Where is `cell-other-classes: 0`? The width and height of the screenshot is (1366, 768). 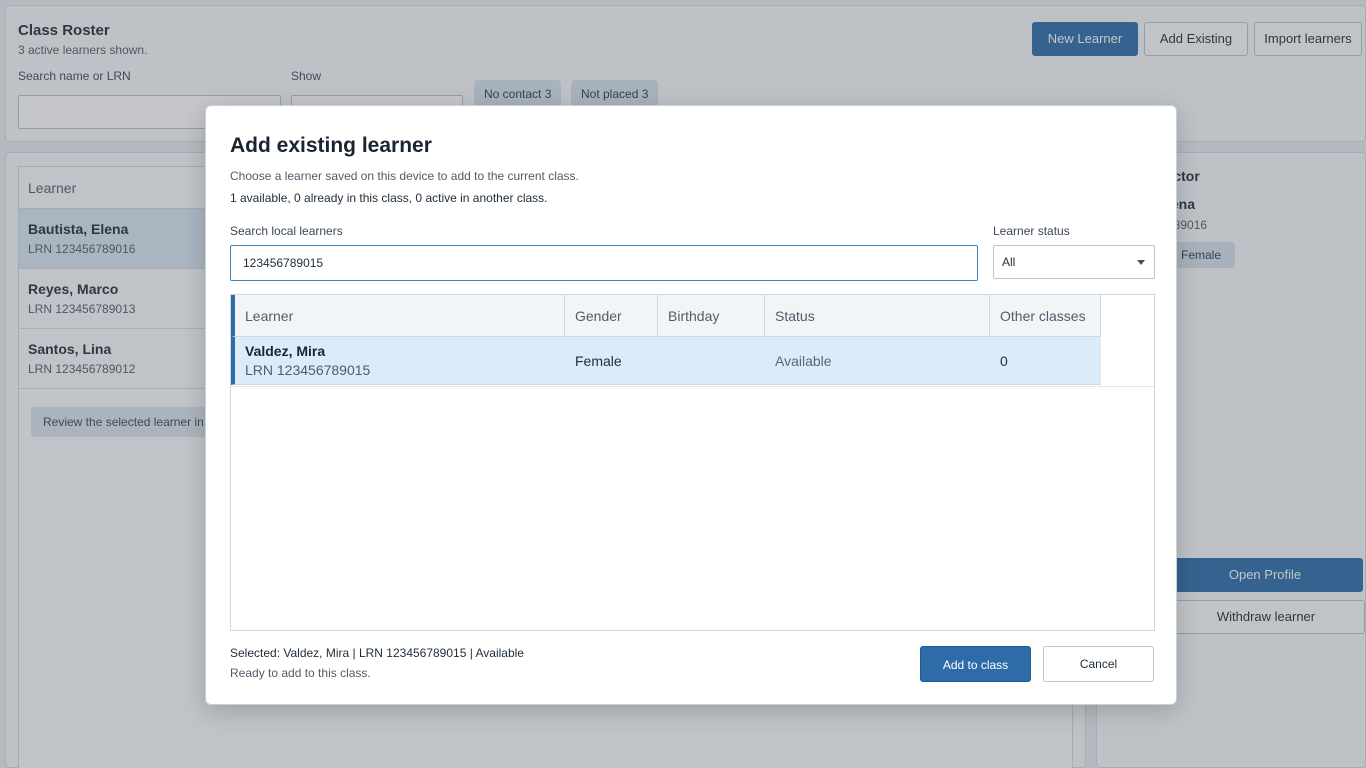 cell-other-classes: 0 is located at coordinates (1004, 361).